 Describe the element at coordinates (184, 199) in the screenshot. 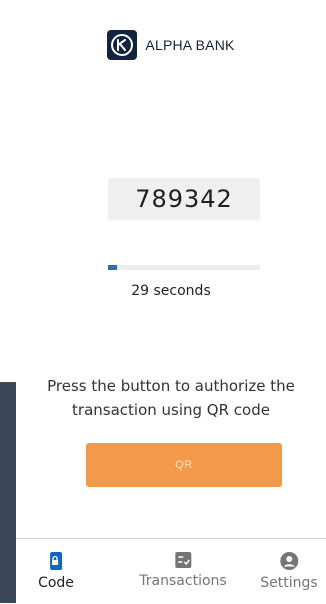

I see `otp-code: 789342` at that location.